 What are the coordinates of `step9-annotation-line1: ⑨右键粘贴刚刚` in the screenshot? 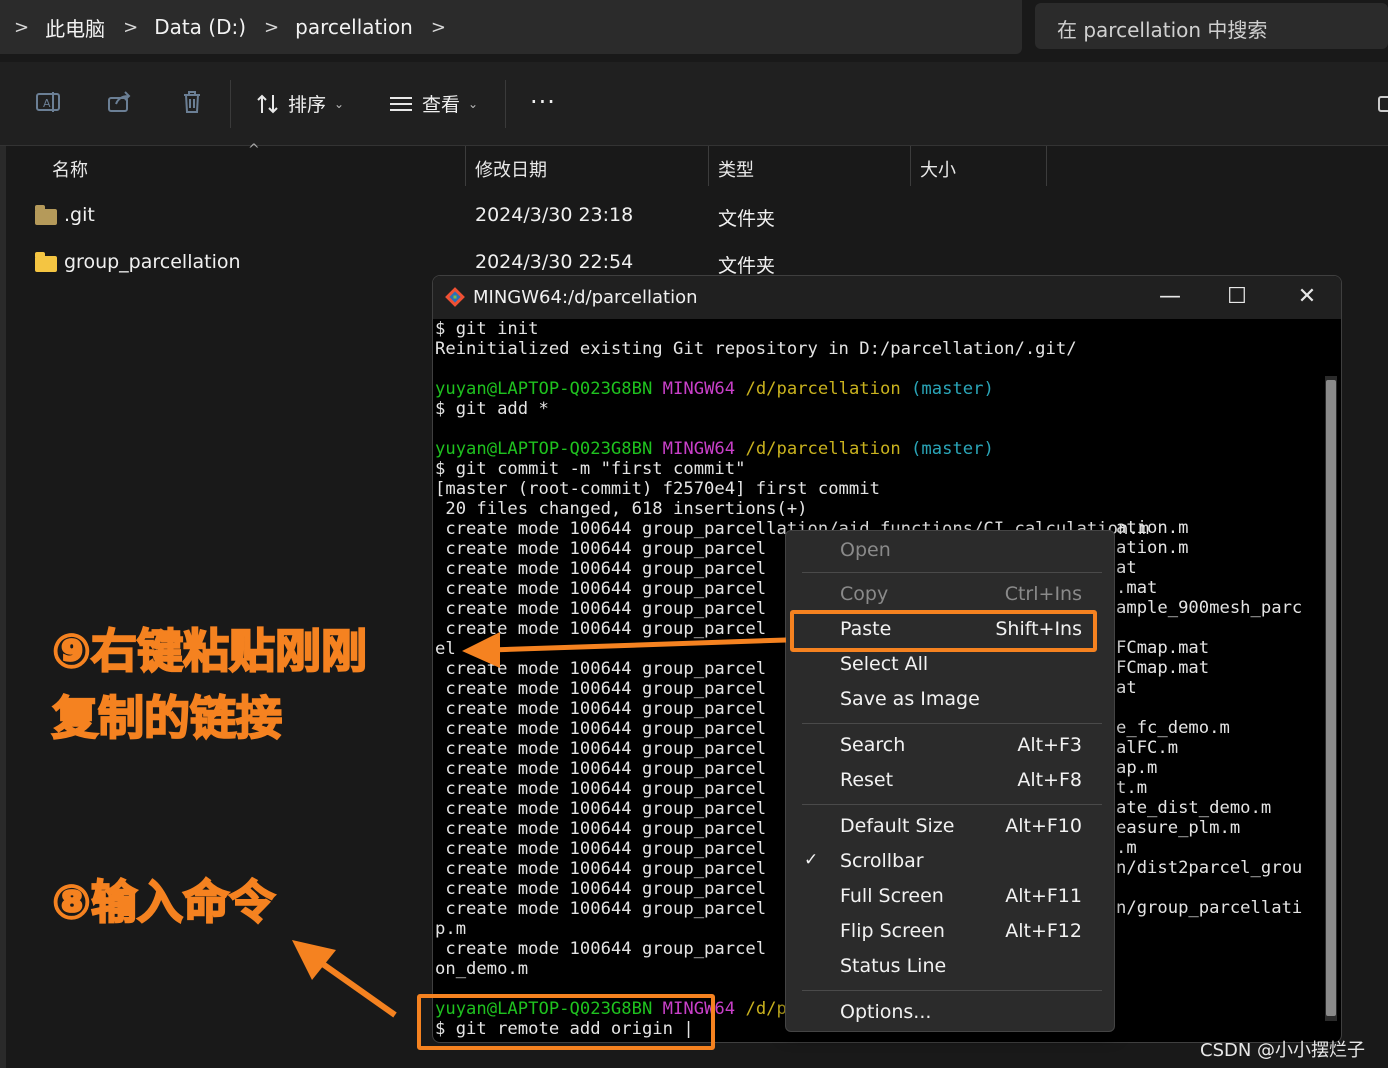 It's located at (209, 651).